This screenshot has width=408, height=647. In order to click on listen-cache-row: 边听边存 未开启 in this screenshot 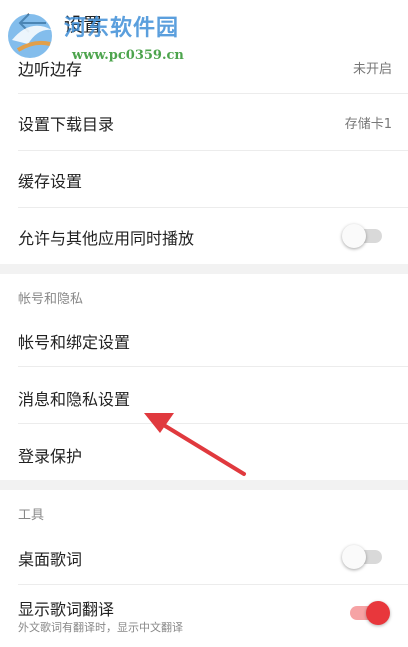, I will do `click(204, 66)`.